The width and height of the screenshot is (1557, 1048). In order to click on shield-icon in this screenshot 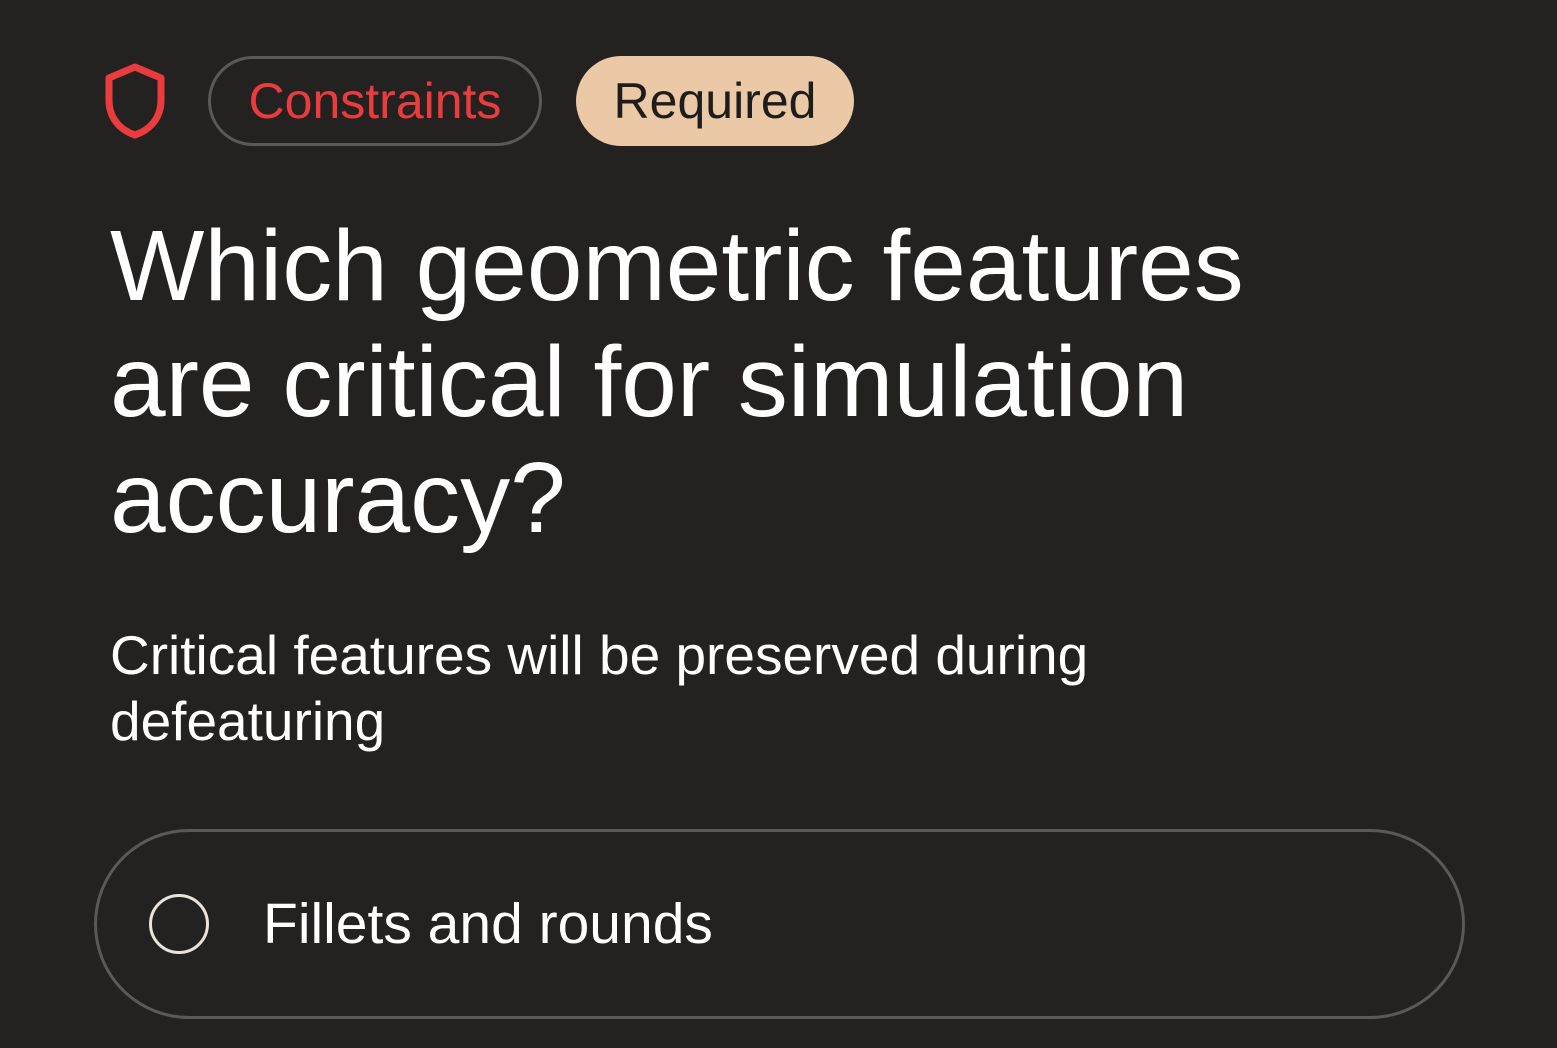, I will do `click(135, 101)`.